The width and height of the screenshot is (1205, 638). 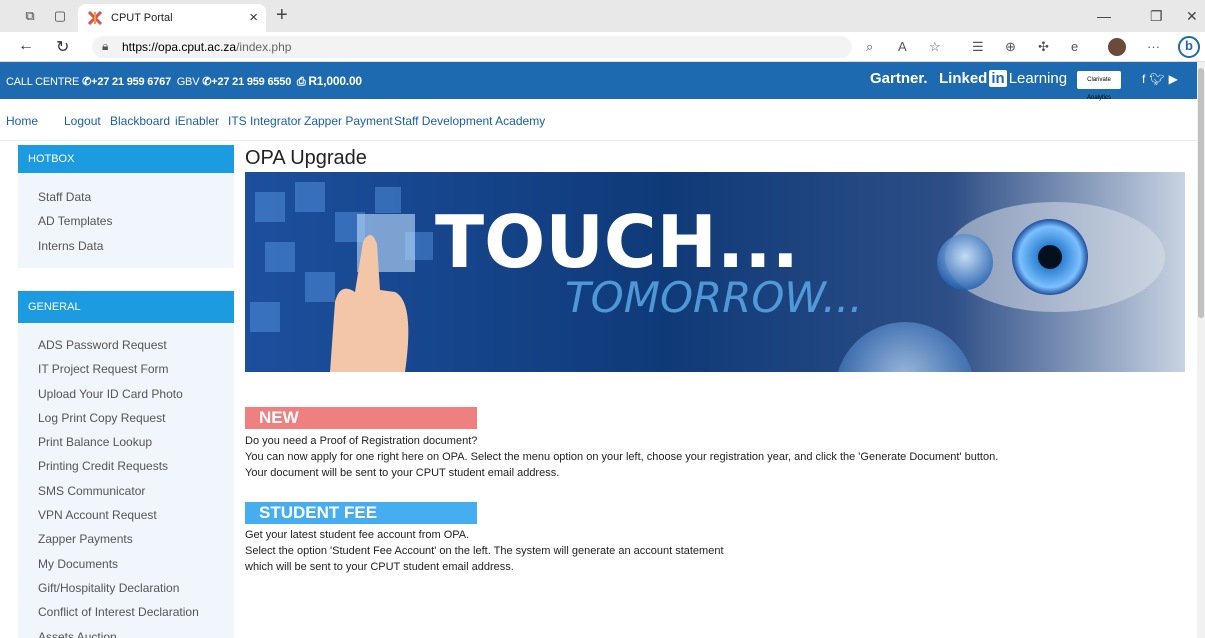 I want to click on refresh-icon: ↻, so click(x=62, y=47).